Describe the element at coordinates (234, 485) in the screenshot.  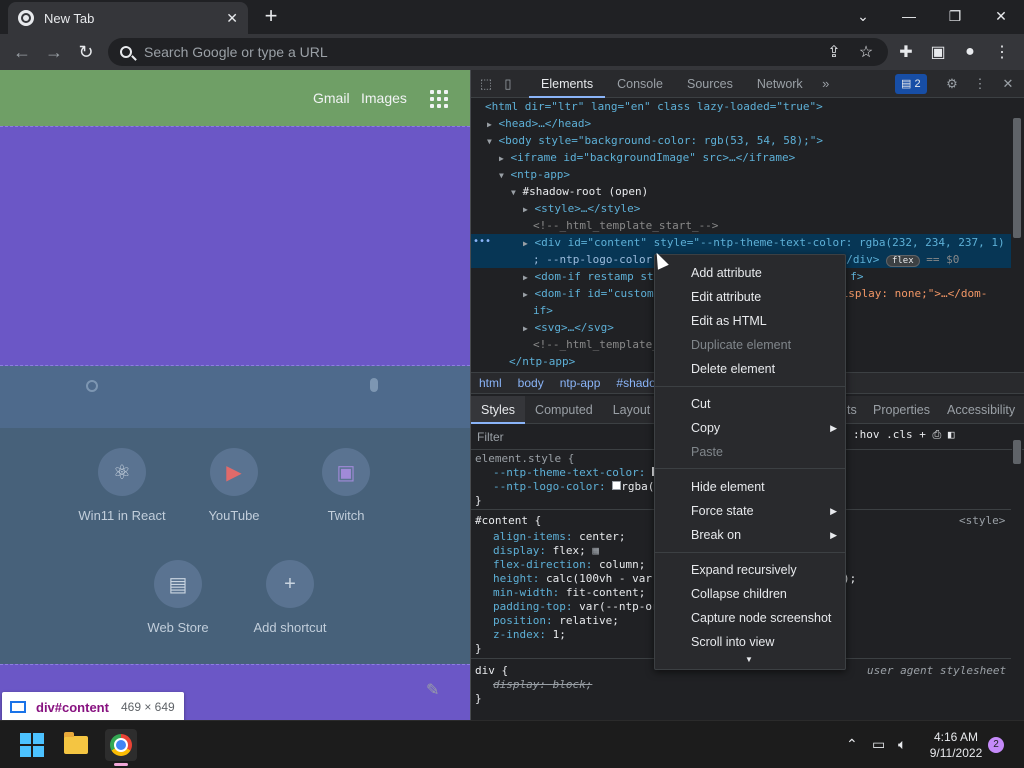
I see `shortcut-tile: ▶ YouTube` at that location.